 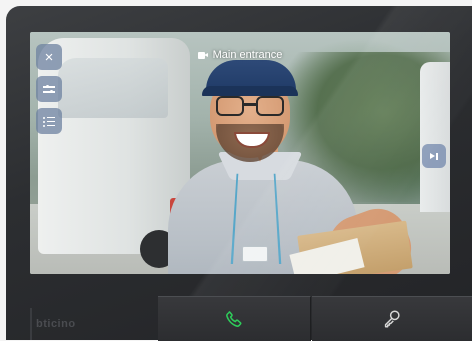 I want to click on video-camera-icon, so click(x=202, y=55).